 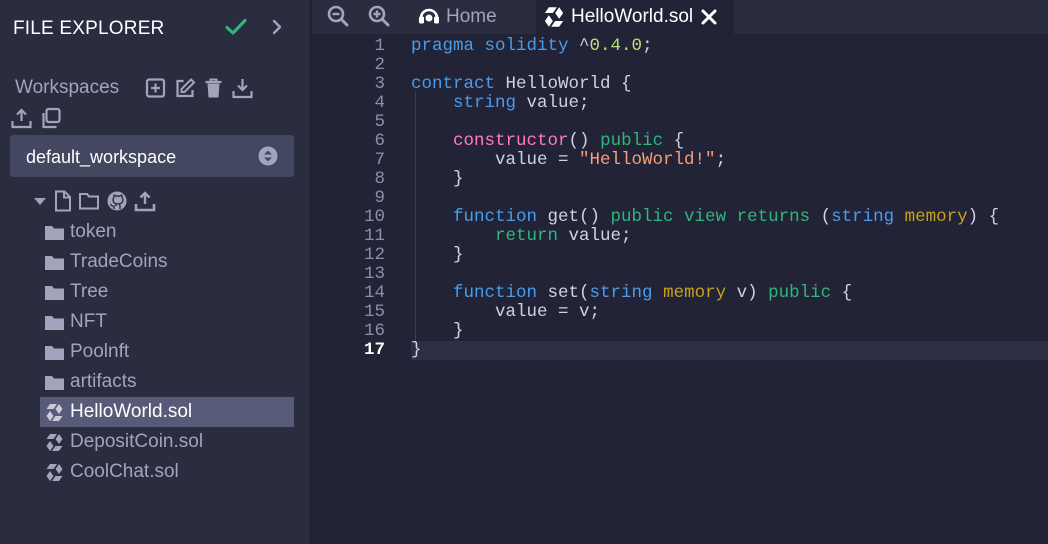 I want to click on code-line: pragma solidity ^0.4.0;, so click(x=729, y=46).